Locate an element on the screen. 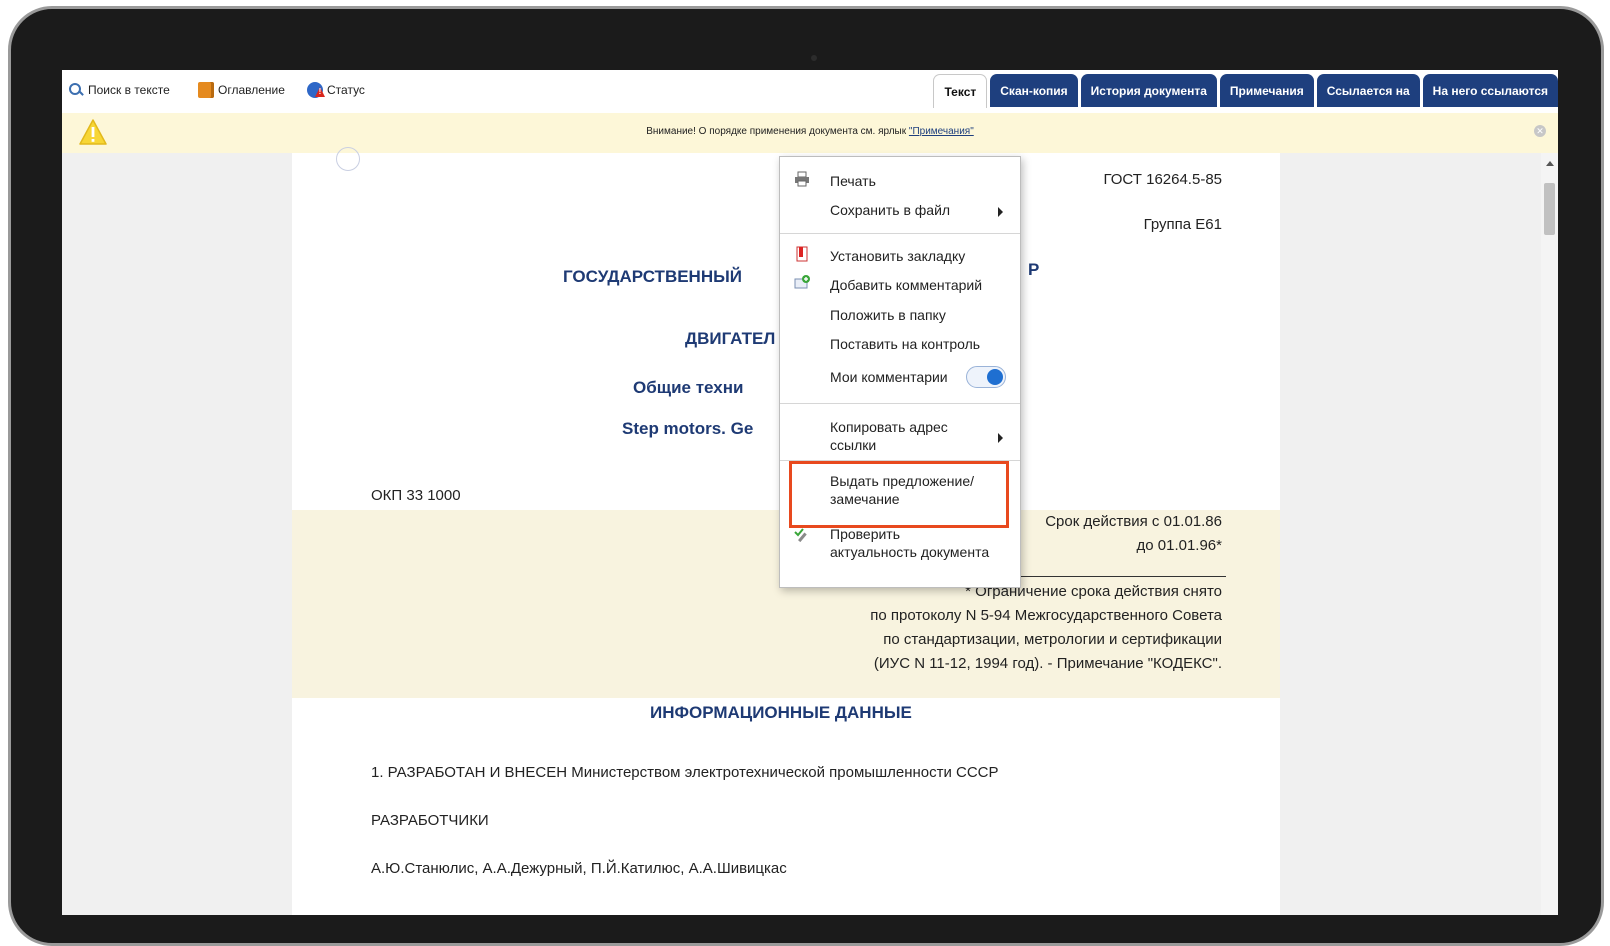 The image size is (1610, 946). tab-references: Ссылается на is located at coordinates (1368, 90).